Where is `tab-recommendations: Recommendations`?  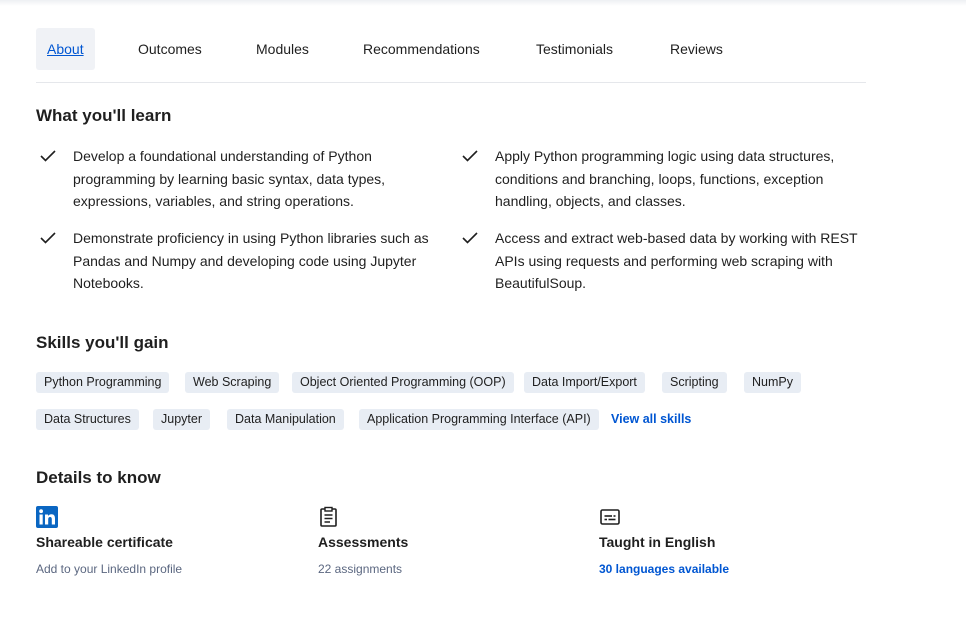
tab-recommendations: Recommendations is located at coordinates (421, 49).